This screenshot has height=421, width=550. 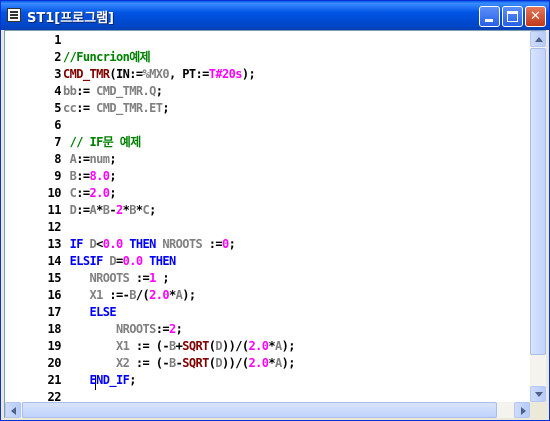 I want to click on scroll-right-button, so click(x=522, y=410).